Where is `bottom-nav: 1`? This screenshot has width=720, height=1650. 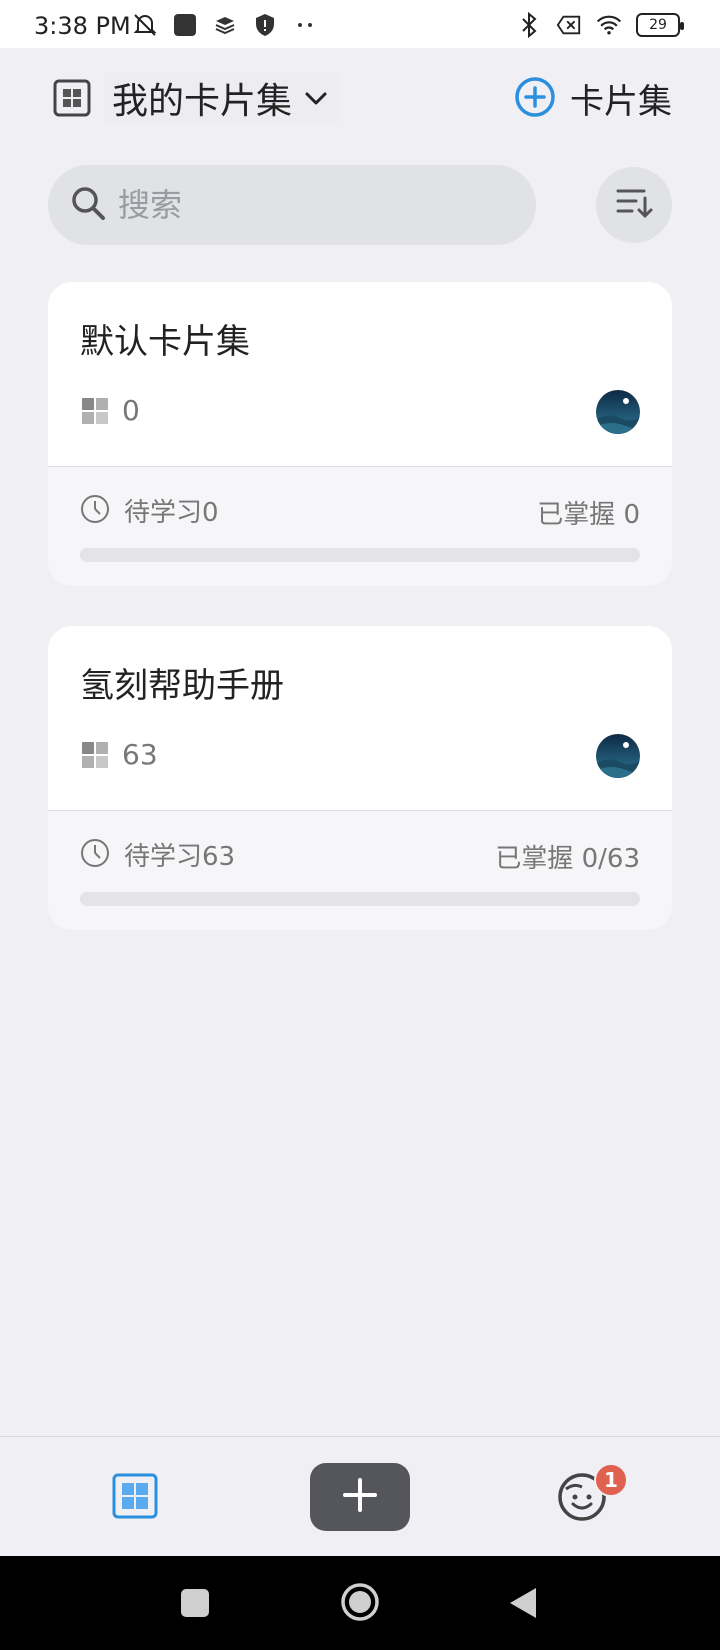
bottom-nav: 1 is located at coordinates (360, 1496).